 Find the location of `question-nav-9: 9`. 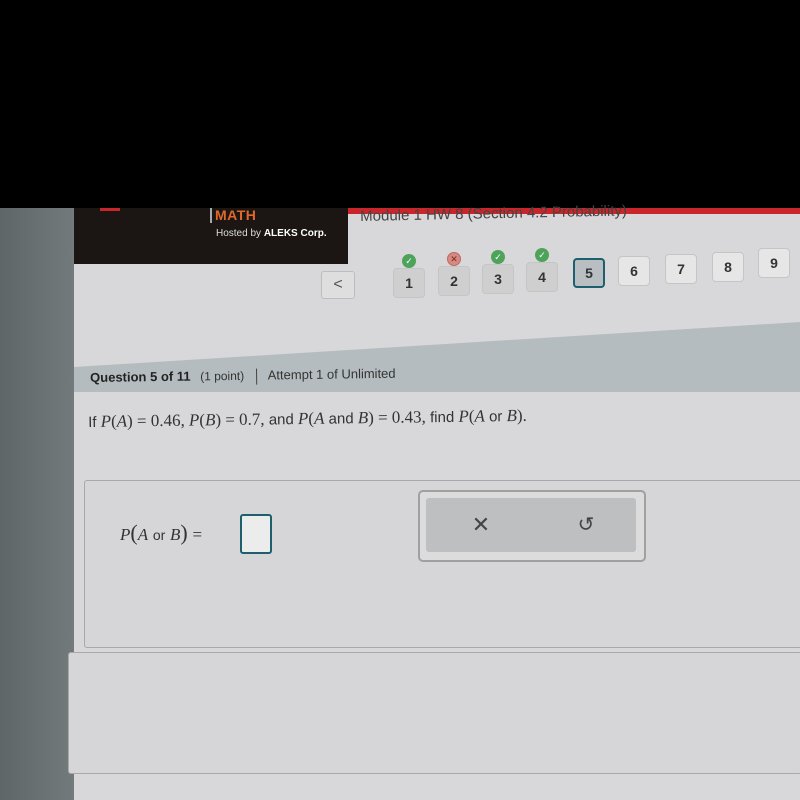

question-nav-9: 9 is located at coordinates (774, 263).